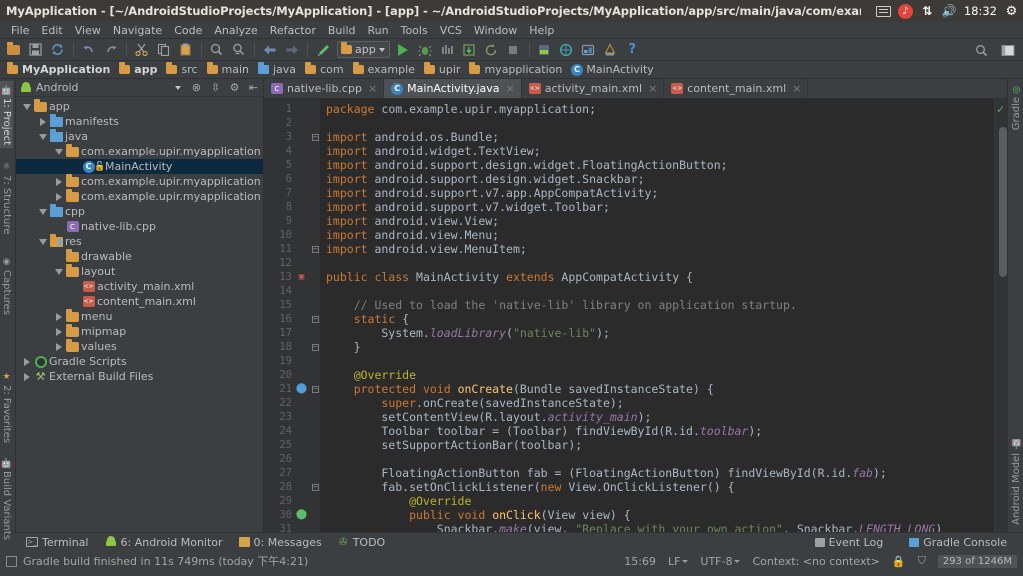 The image size is (1023, 576). Describe the element at coordinates (849, 542) in the screenshot. I see `bottom-tab-event-log: Event Log` at that location.